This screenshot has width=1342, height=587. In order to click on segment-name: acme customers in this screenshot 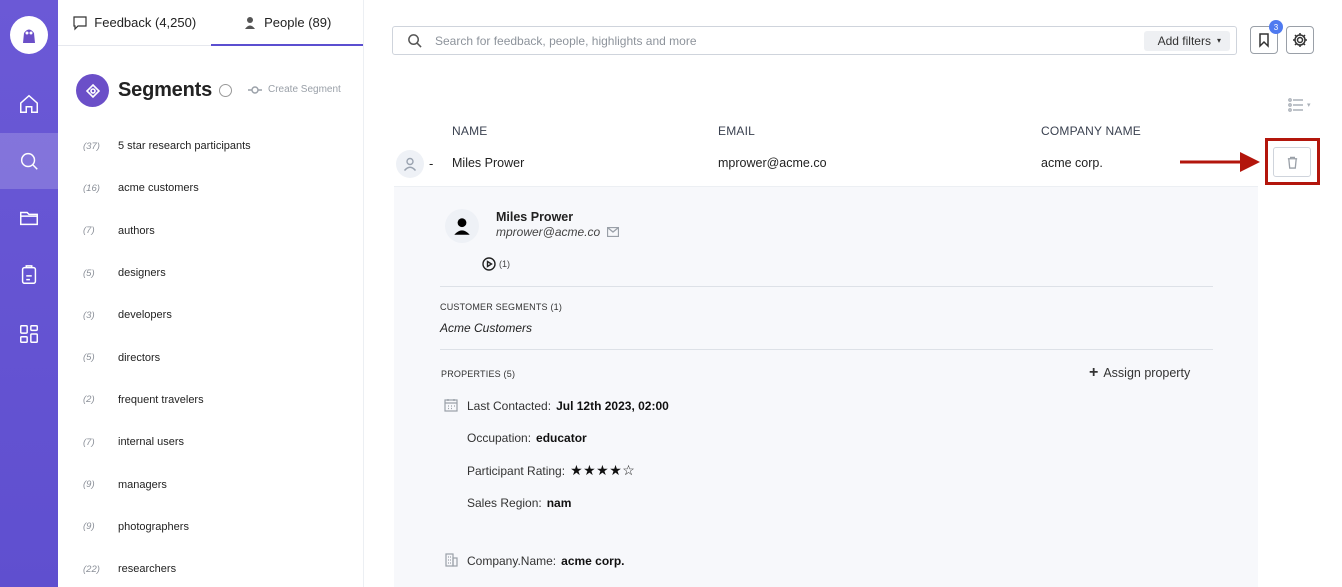, I will do `click(158, 188)`.